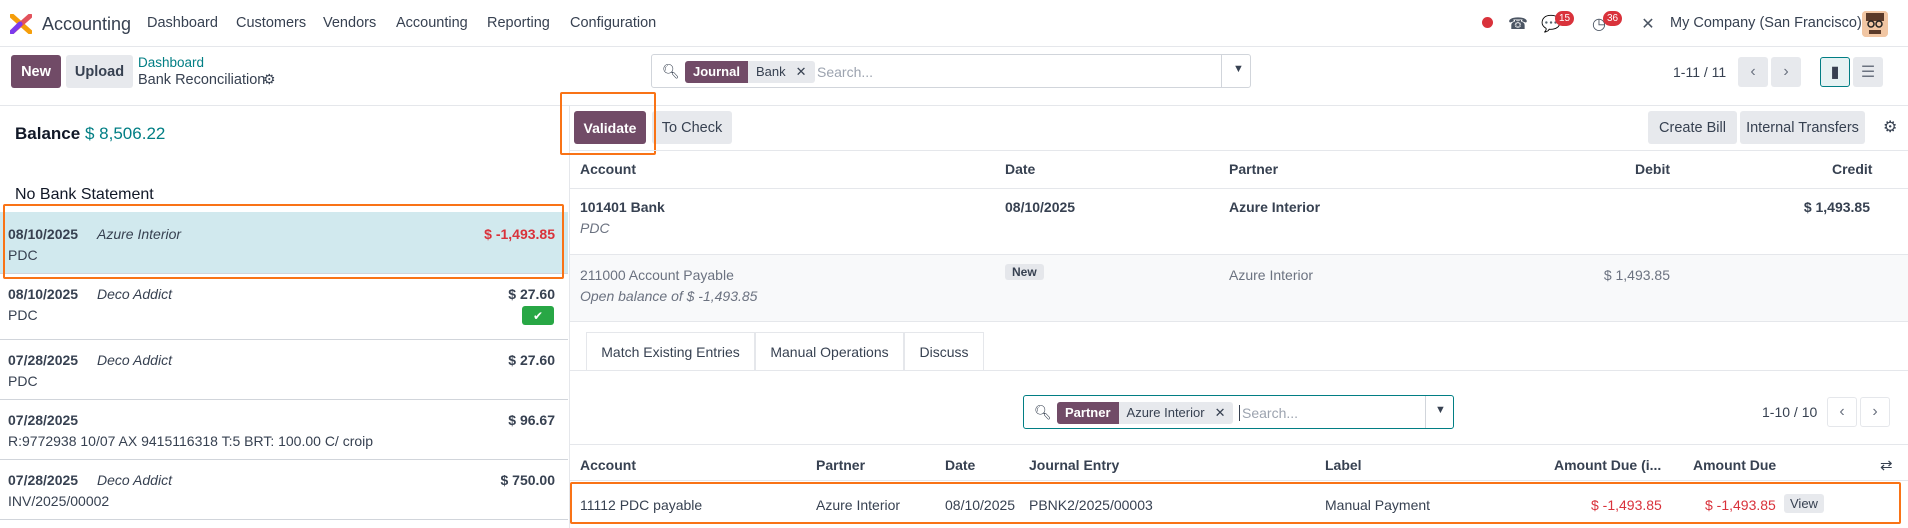  I want to click on balance-label: Balance, so click(48, 133).